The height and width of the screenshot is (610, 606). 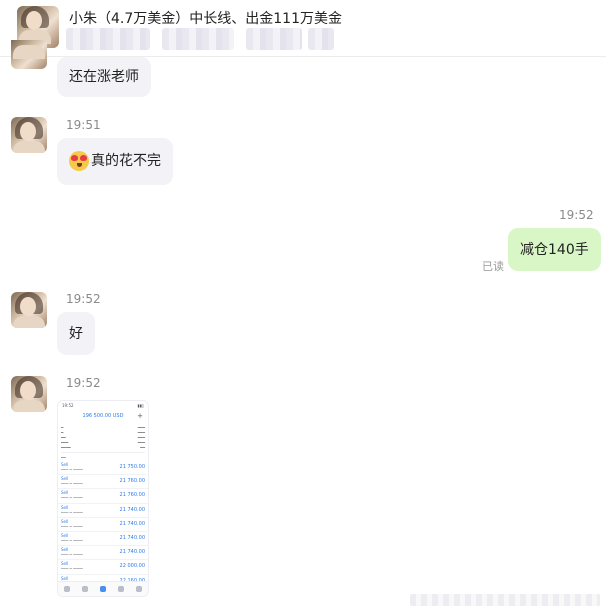 What do you see at coordinates (493, 266) in the screenshot?
I see `read-status: 已读` at bounding box center [493, 266].